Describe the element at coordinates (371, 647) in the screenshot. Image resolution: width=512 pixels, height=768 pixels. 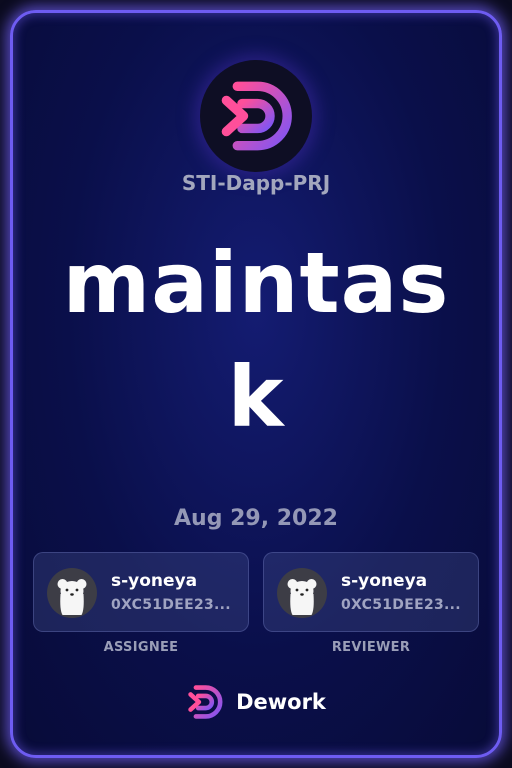
I see `reviewer-role-label: REVIEWER` at that location.